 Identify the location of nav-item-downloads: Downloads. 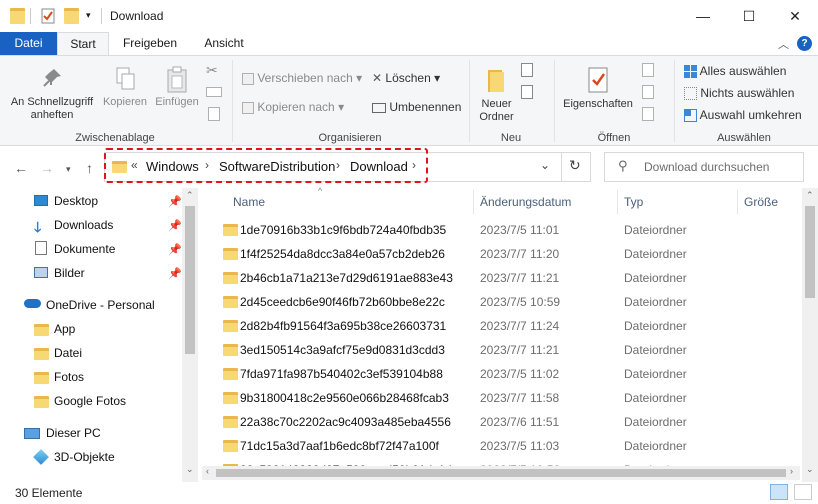
(83, 225).